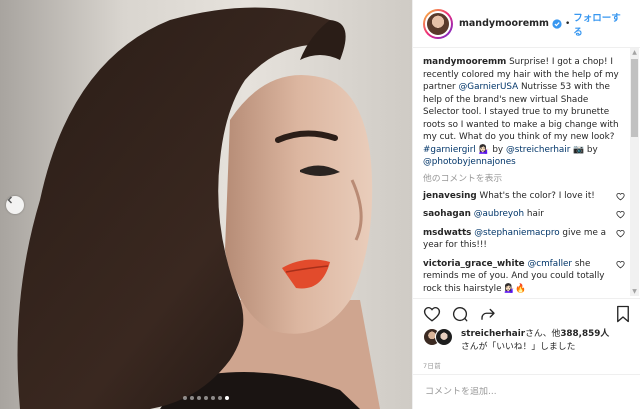  Describe the element at coordinates (516, 233) in the screenshot. I see `comment-mention: @stephaniemacpro` at that location.